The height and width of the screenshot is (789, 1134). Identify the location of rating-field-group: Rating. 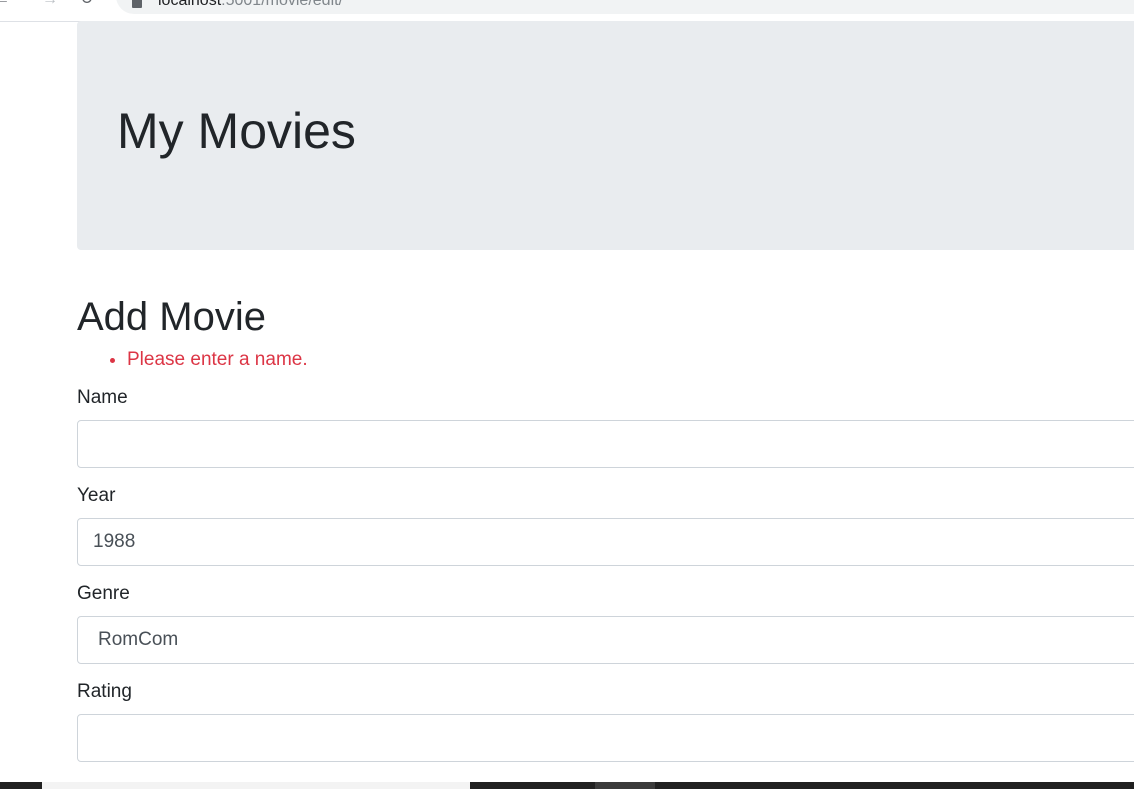
(605, 721).